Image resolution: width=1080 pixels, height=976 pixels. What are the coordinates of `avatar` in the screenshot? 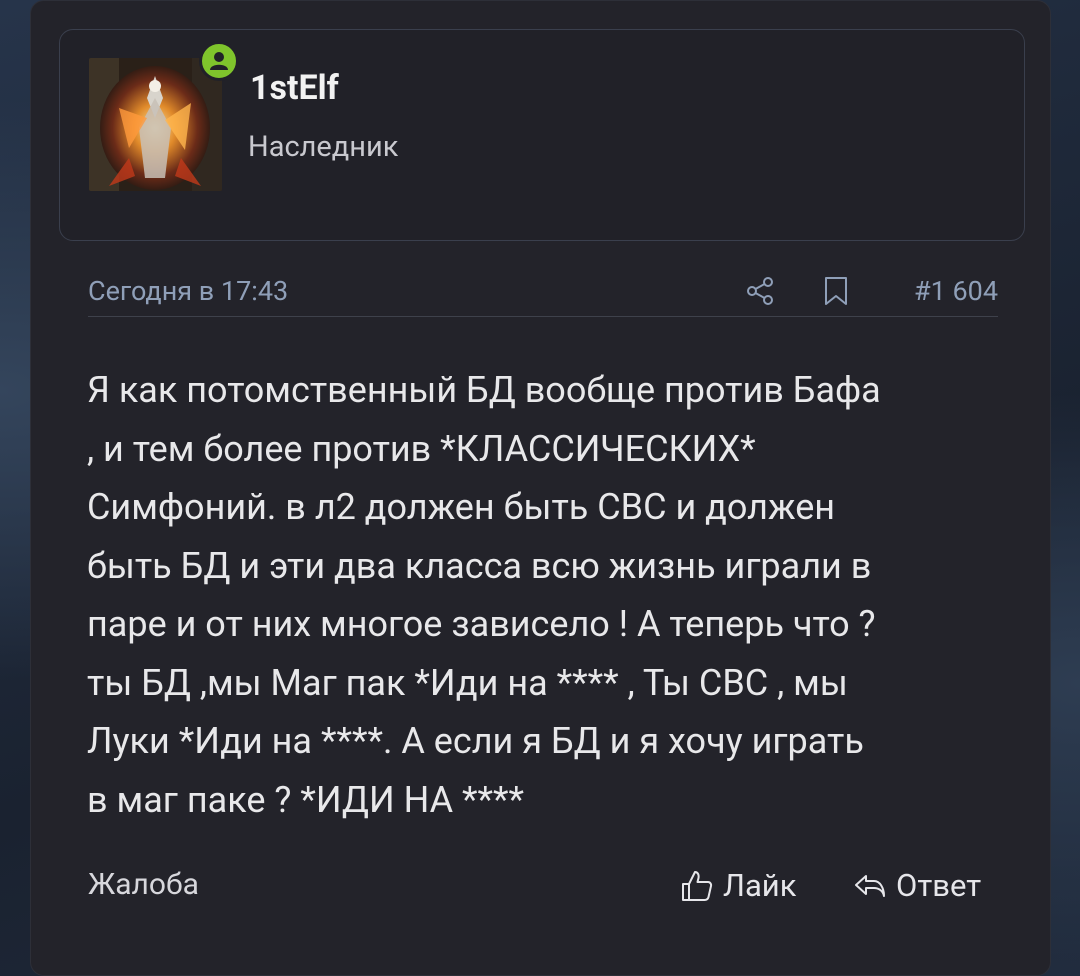 It's located at (155, 124).